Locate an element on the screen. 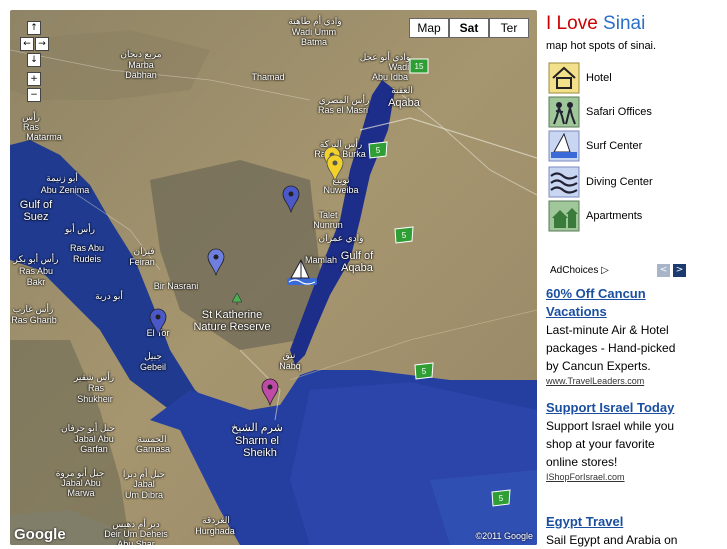 The image size is (727, 549). map-place-label: Abu Idba is located at coordinates (390, 77).